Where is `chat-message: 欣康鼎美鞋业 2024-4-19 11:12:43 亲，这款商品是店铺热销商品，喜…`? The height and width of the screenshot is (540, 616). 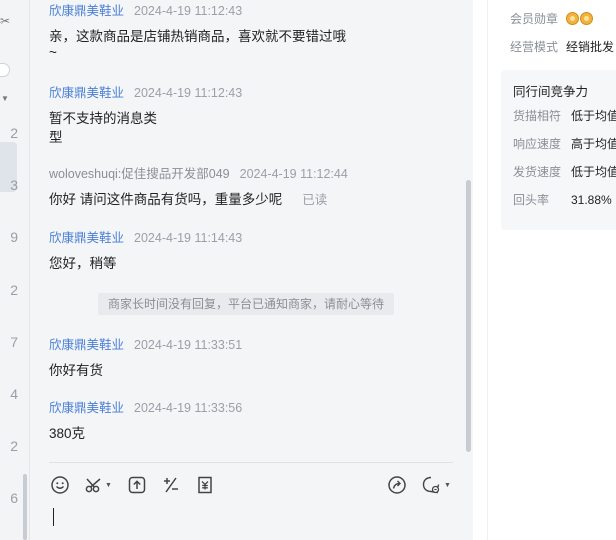
chat-message: 欣康鼎美鞋业 2024-4-19 11:12:43 亲，这款商品是店铺热销商品，喜… is located at coordinates (197, 31).